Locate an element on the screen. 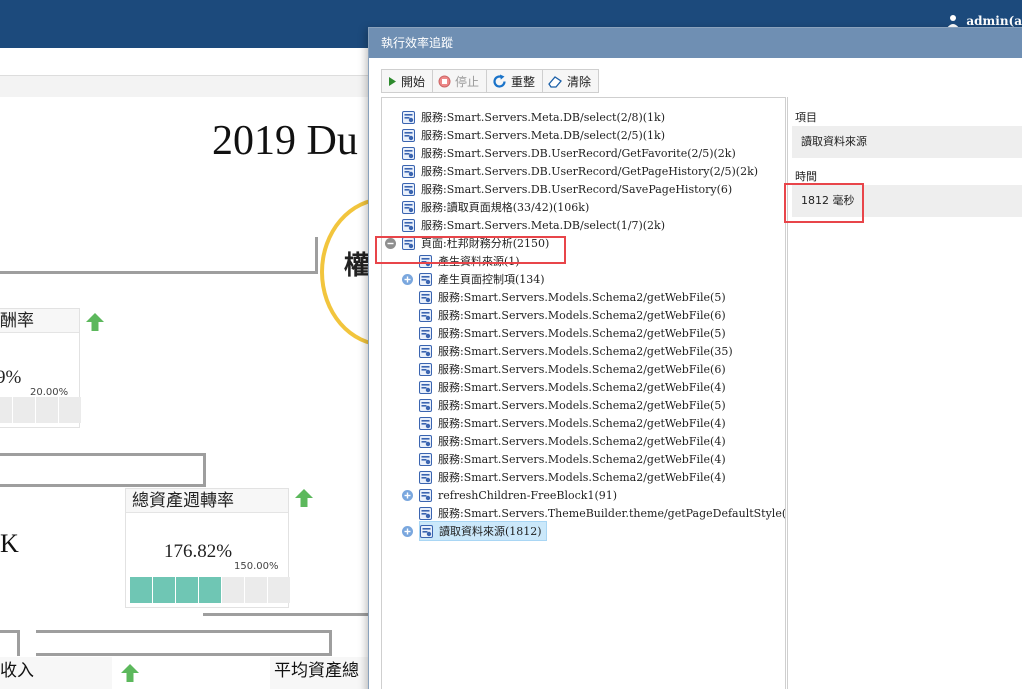 This screenshot has height=689, width=1022. stop-button-label: 停止 is located at coordinates (467, 81).